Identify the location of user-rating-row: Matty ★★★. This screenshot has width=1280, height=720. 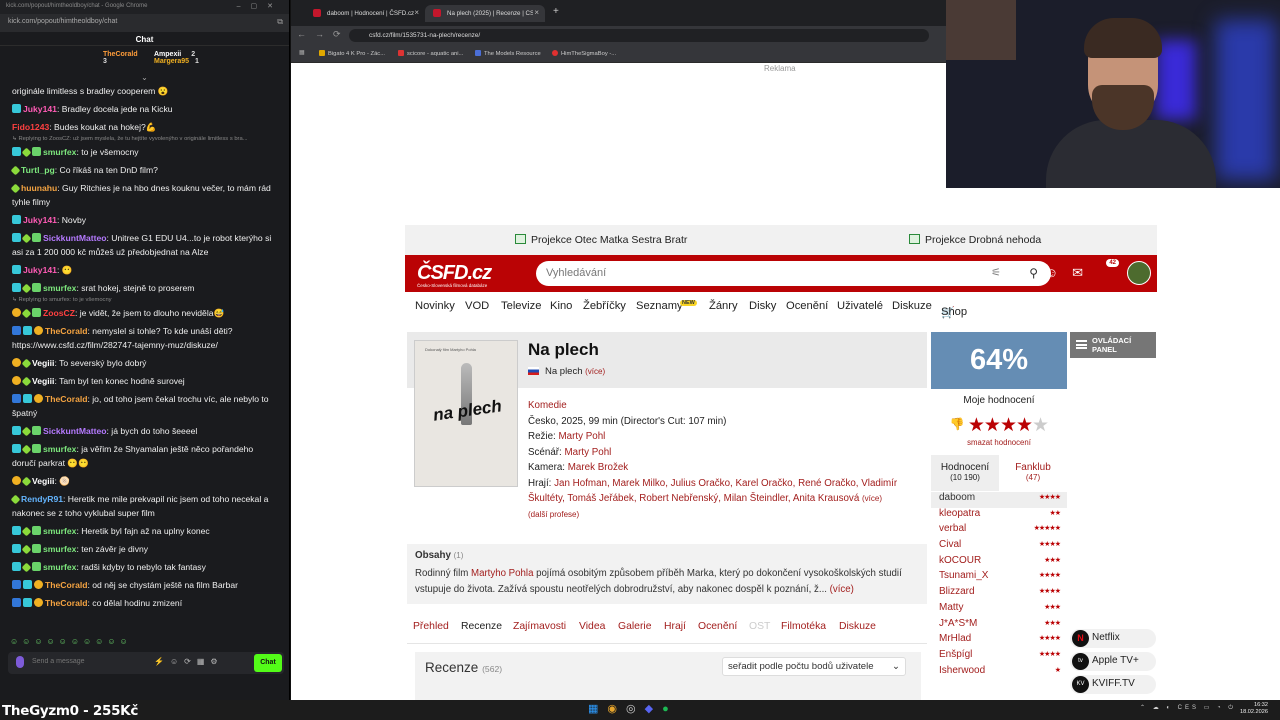
(999, 610).